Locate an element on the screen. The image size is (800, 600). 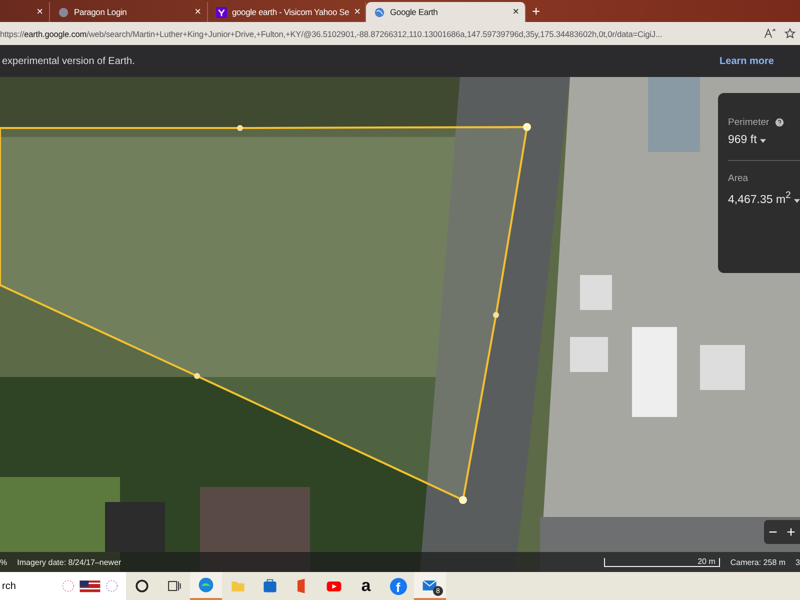
globe-icon is located at coordinates (63, 12).